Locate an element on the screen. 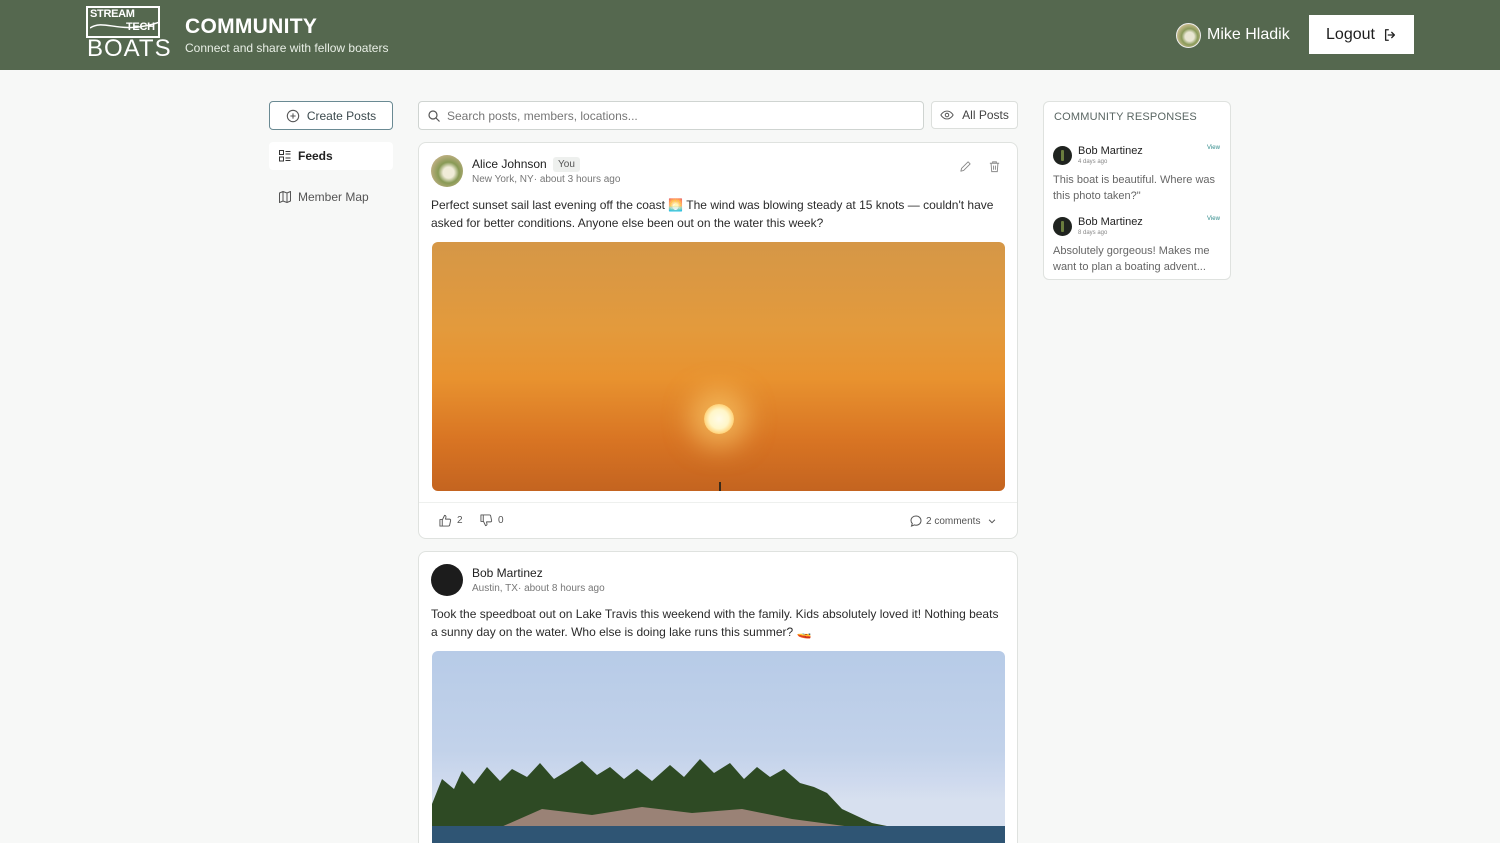  search-bar is located at coordinates (671, 115).